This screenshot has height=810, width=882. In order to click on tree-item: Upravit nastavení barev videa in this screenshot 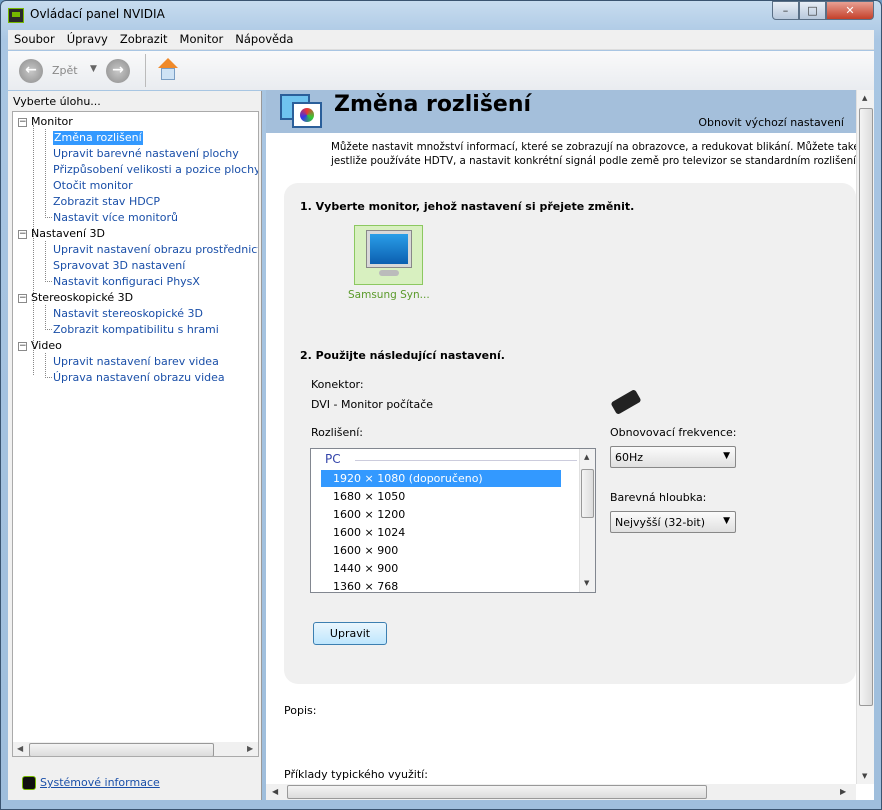, I will do `click(136, 362)`.